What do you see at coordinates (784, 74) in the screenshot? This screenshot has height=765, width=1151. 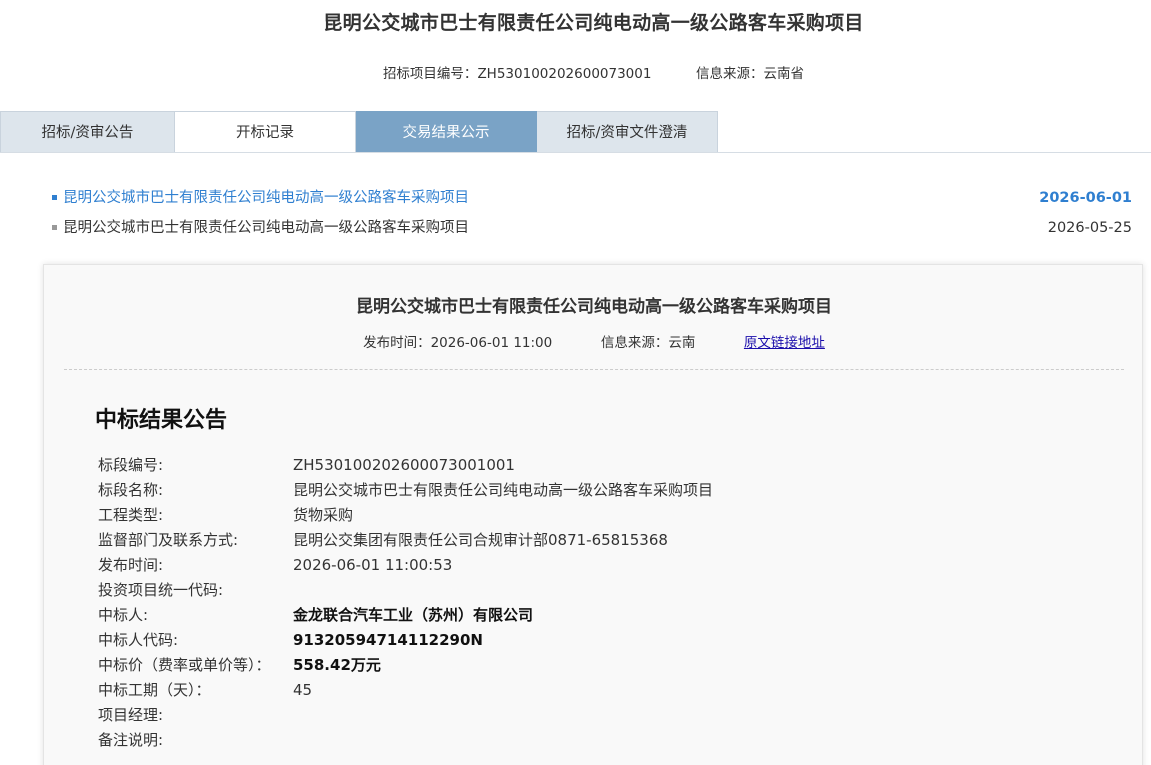 I see `project-source: 云南省` at bounding box center [784, 74].